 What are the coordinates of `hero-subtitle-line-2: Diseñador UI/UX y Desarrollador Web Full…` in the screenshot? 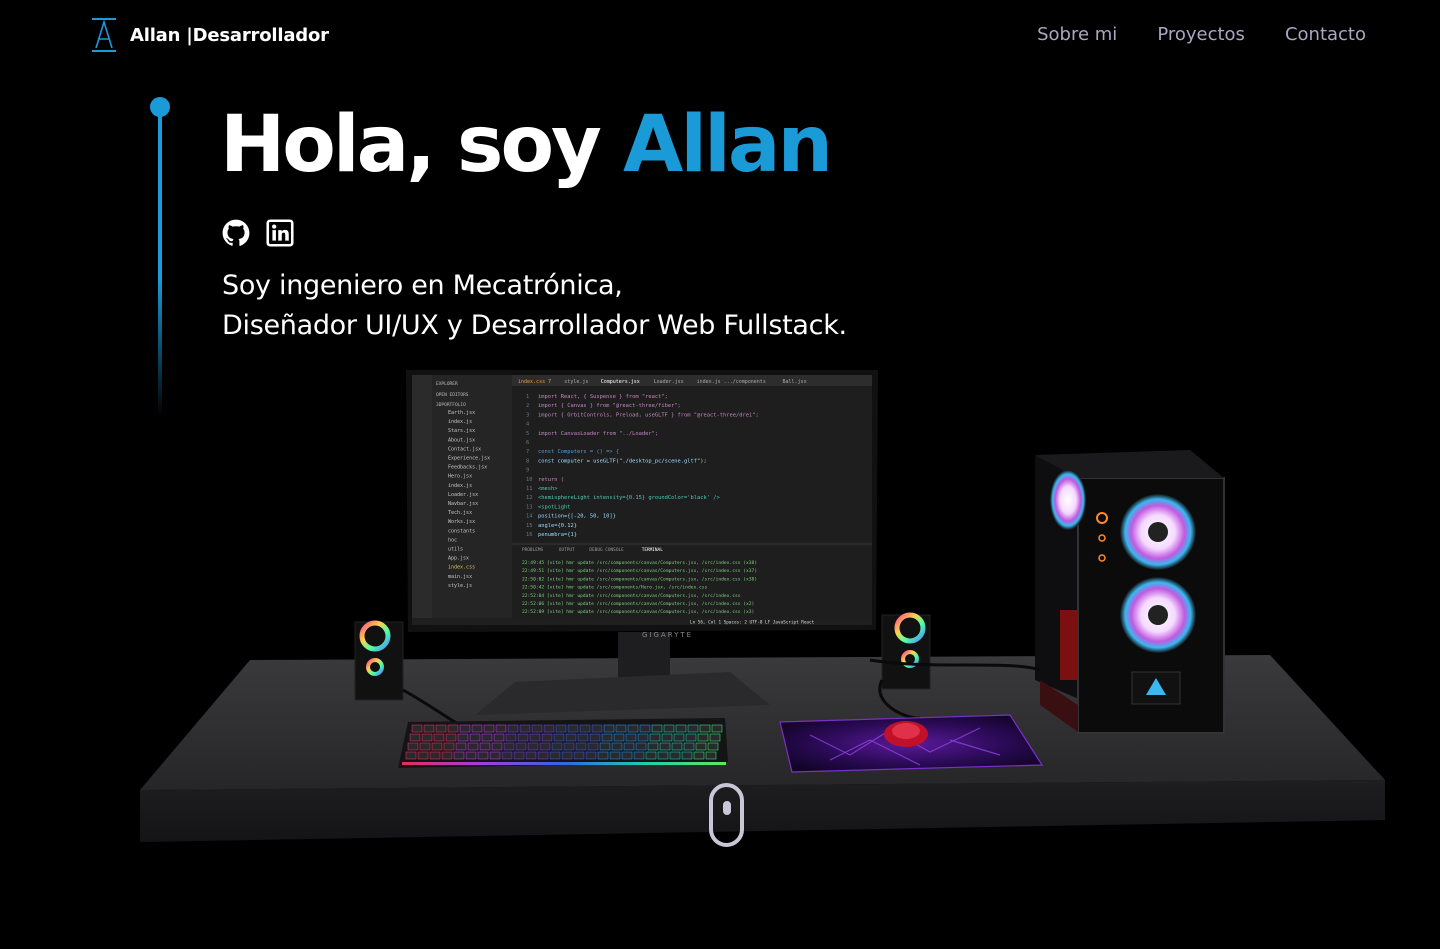 It's located at (534, 325).